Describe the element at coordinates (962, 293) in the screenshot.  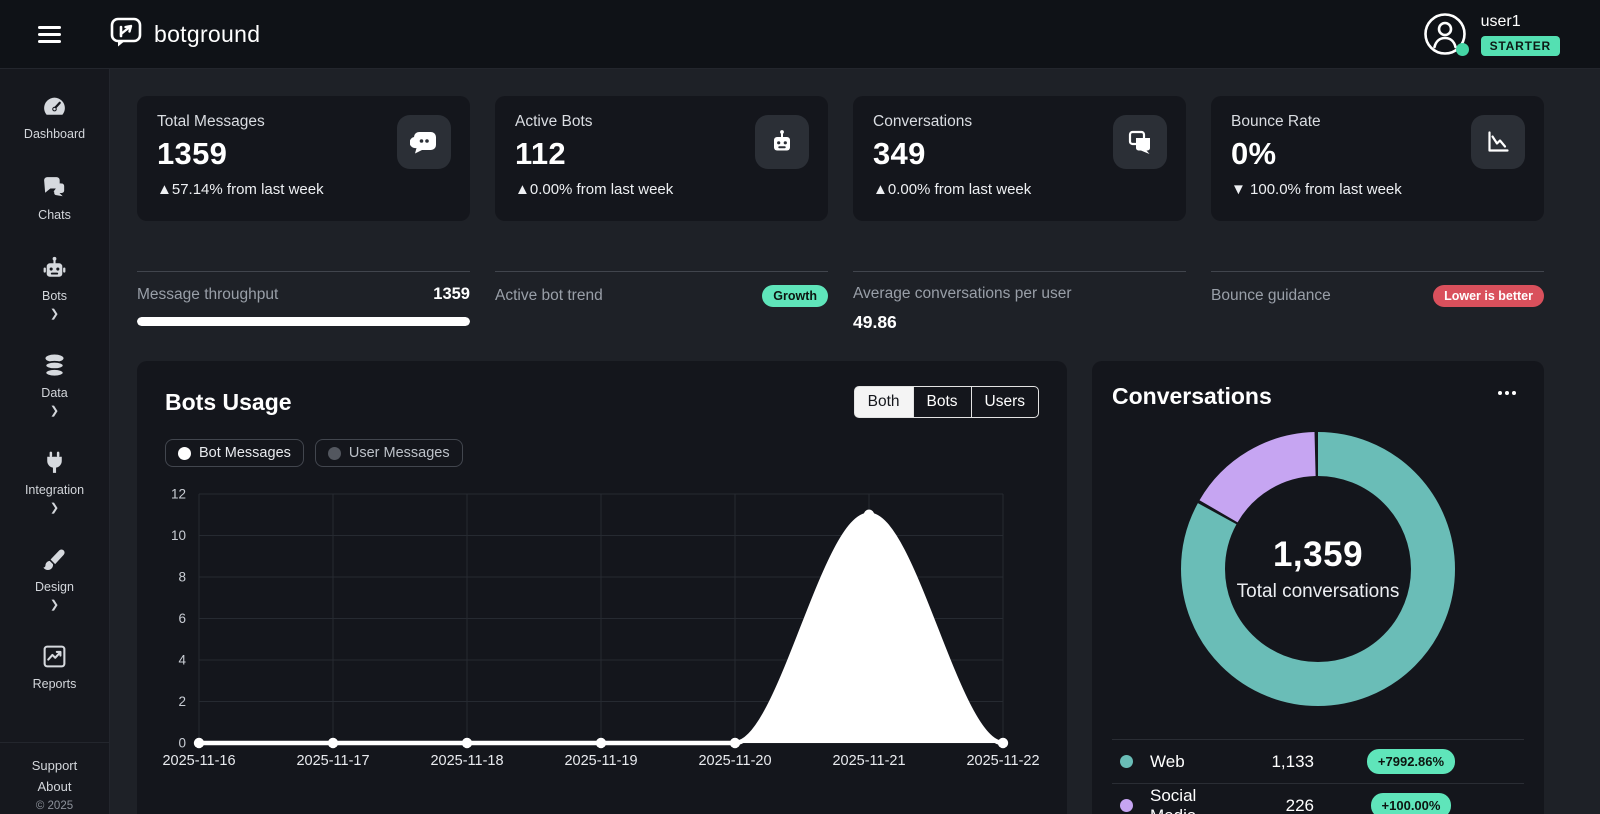
I see `insight-label: Average conversations per user` at that location.